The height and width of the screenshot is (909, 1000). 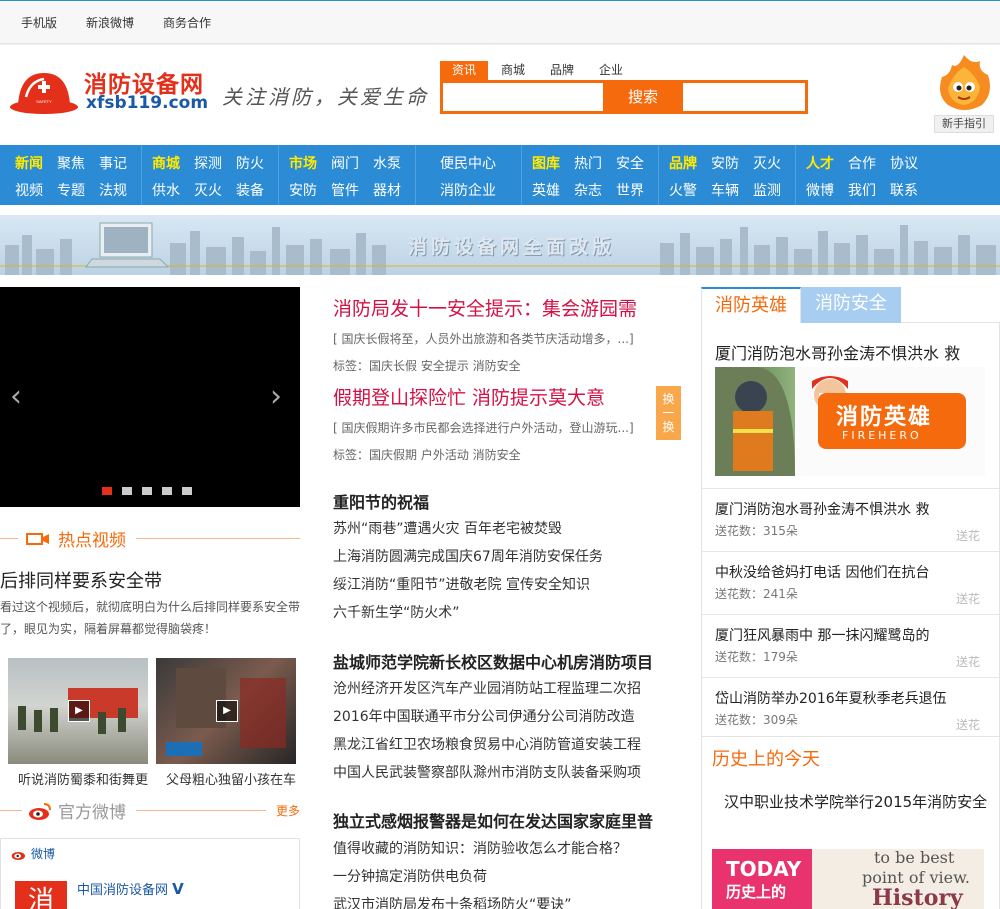 What do you see at coordinates (850, 421) in the screenshot?
I see `hero-image: 消防英雄 FIREHERO` at bounding box center [850, 421].